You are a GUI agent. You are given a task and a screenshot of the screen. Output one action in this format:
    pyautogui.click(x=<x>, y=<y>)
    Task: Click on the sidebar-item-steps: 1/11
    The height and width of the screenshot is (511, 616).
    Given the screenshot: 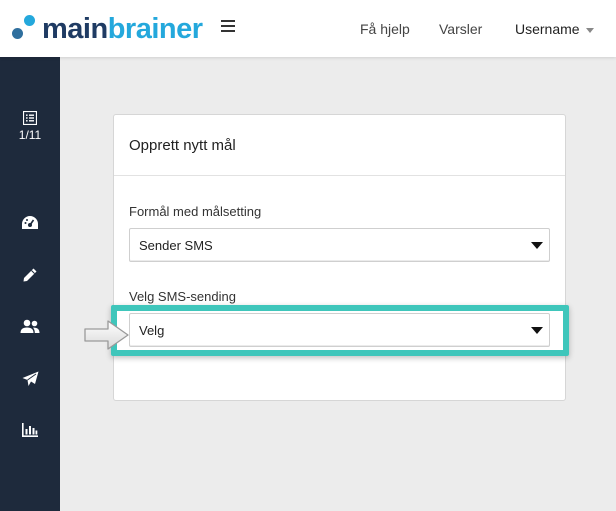 What is the action you would take?
    pyautogui.click(x=30, y=126)
    